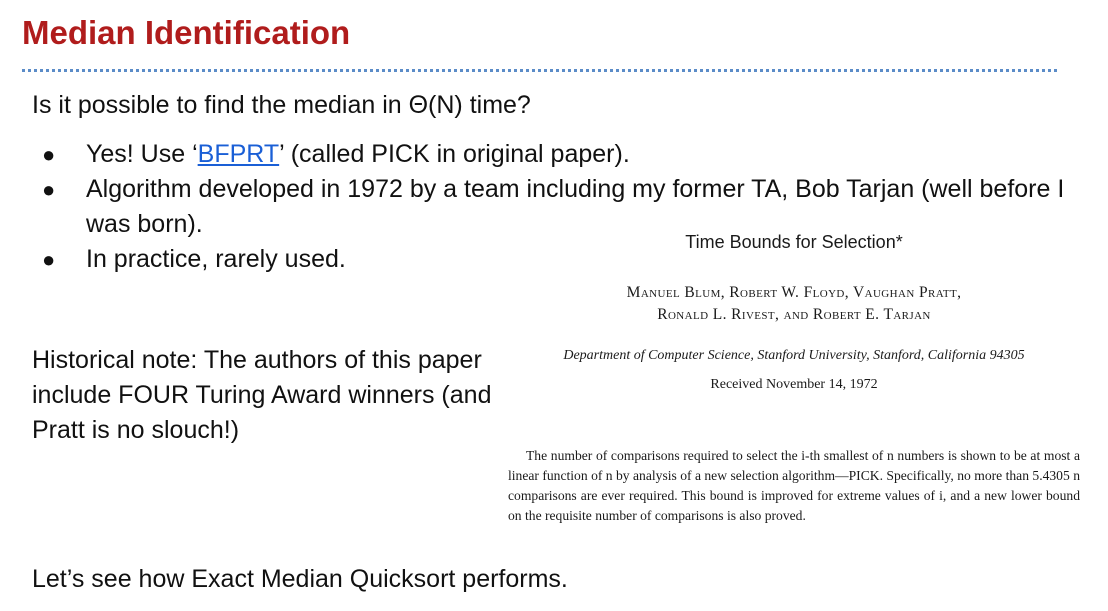  Describe the element at coordinates (454, 154) in the screenshot. I see `bullet-text-suffix: ’ (called PICK in original paper).` at that location.